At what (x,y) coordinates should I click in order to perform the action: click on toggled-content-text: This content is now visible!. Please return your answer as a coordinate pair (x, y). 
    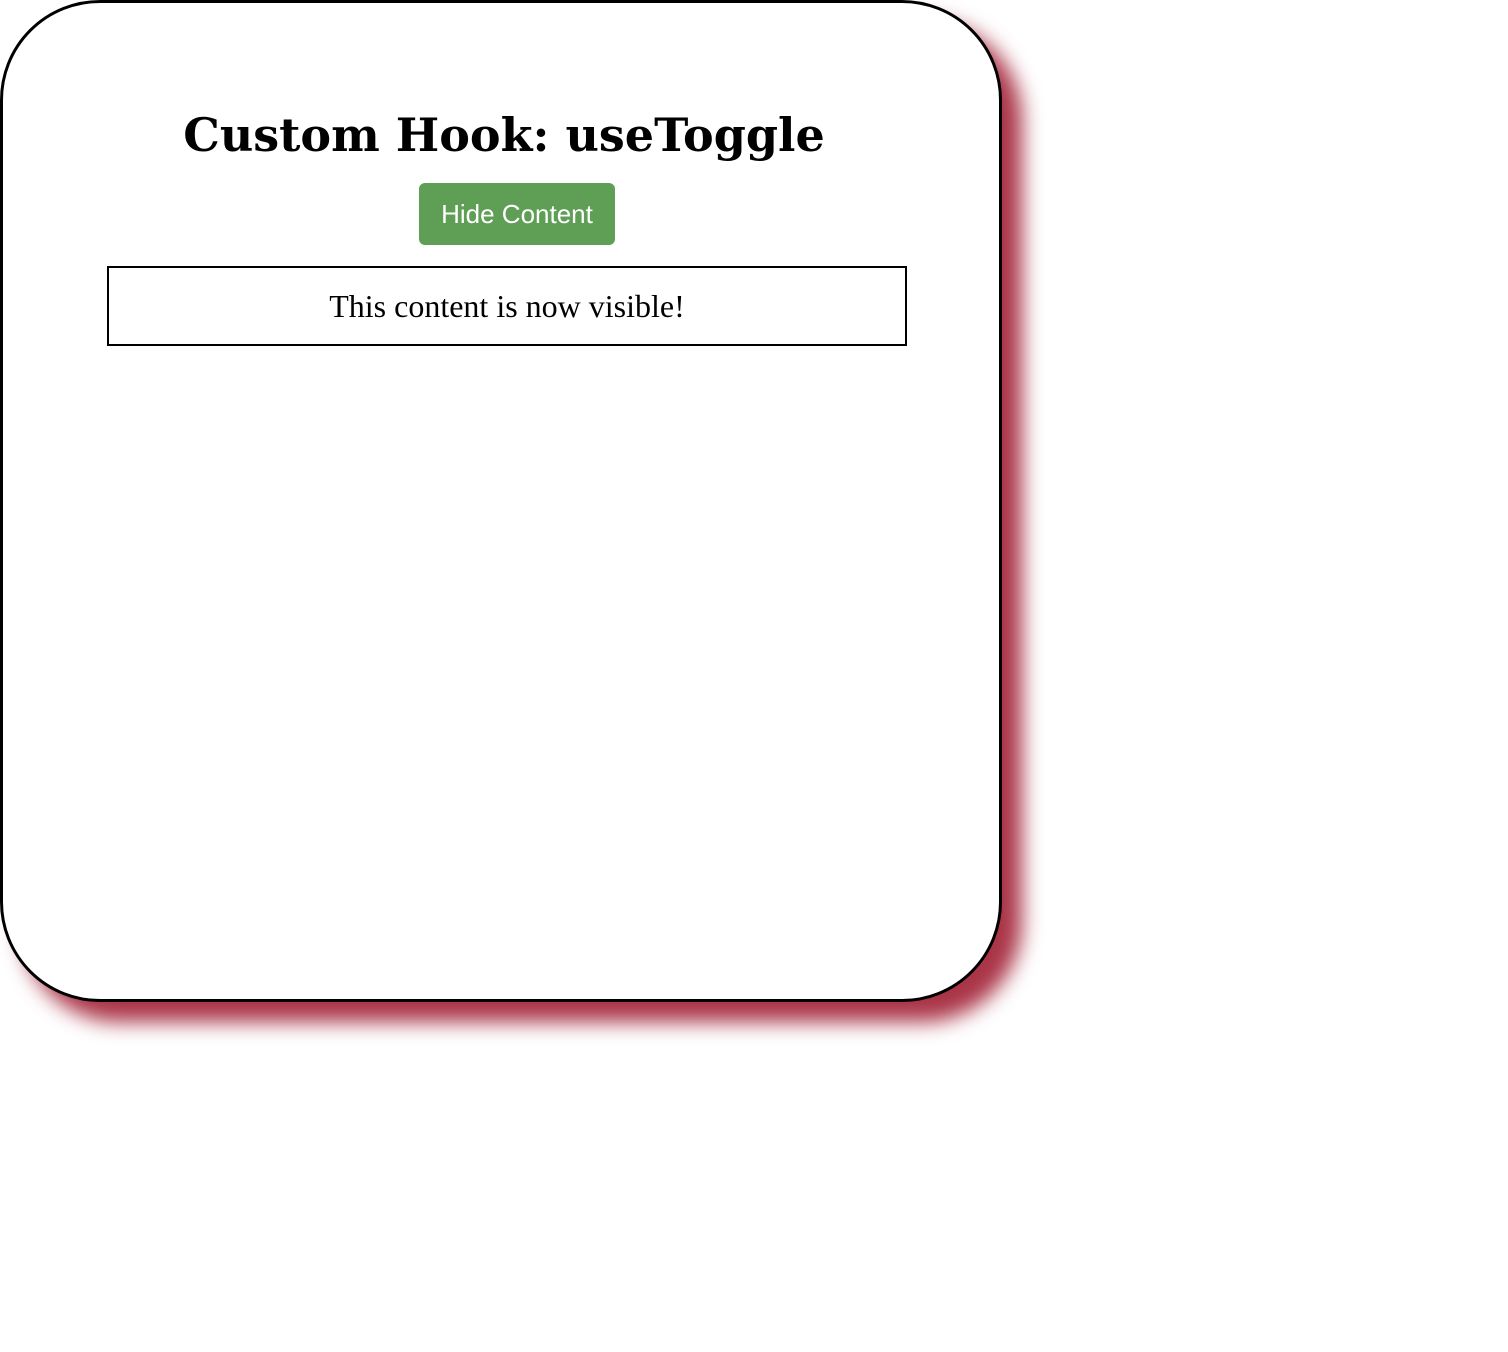
    Looking at the image, I should click on (507, 305).